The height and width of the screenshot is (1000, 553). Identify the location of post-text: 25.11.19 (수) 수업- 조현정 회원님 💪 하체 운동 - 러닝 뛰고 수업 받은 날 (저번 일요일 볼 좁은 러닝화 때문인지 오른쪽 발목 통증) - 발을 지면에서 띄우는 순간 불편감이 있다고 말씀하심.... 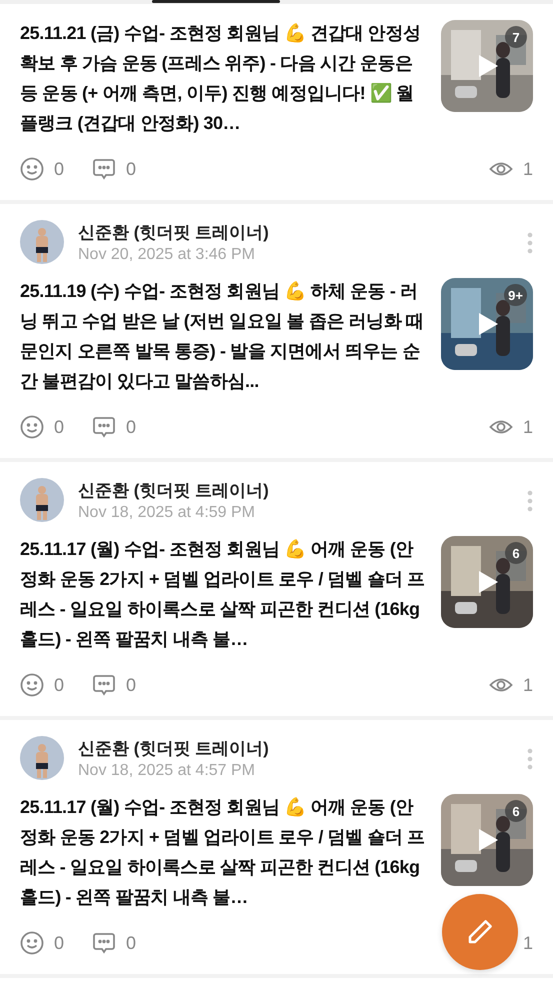
(222, 336).